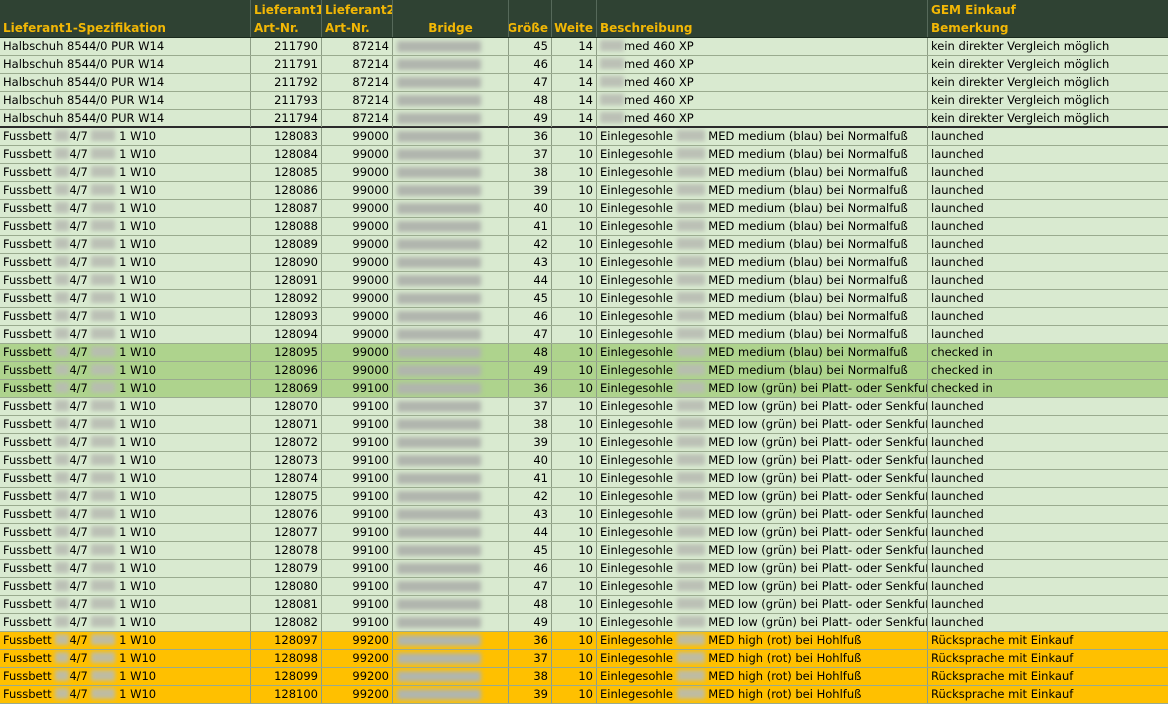  Describe the element at coordinates (286, 262) in the screenshot. I see `cell-art1: 128090` at that location.